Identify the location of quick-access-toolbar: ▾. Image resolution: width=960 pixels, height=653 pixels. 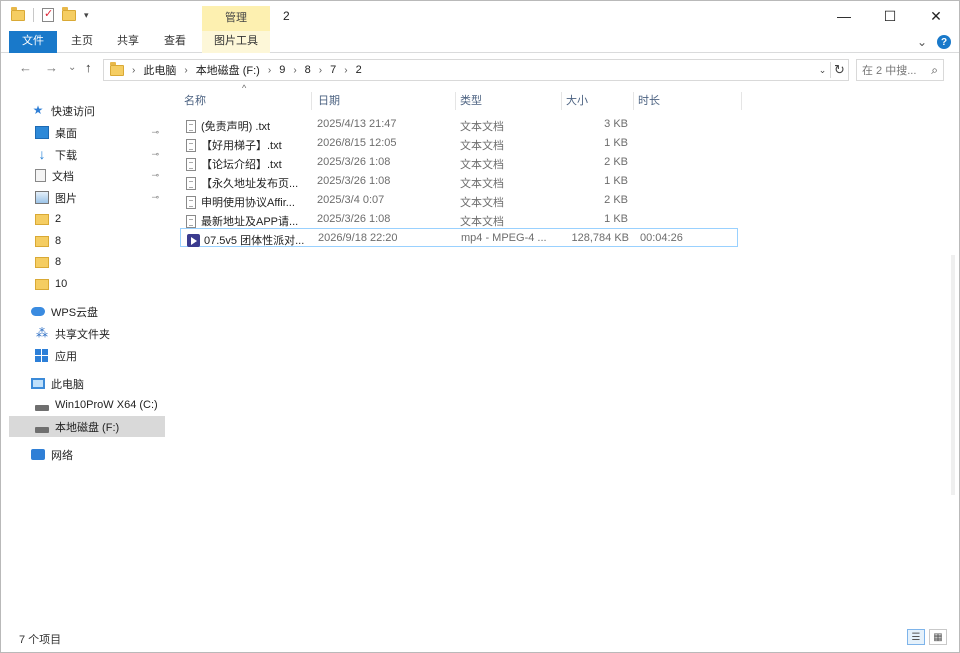
(50, 14).